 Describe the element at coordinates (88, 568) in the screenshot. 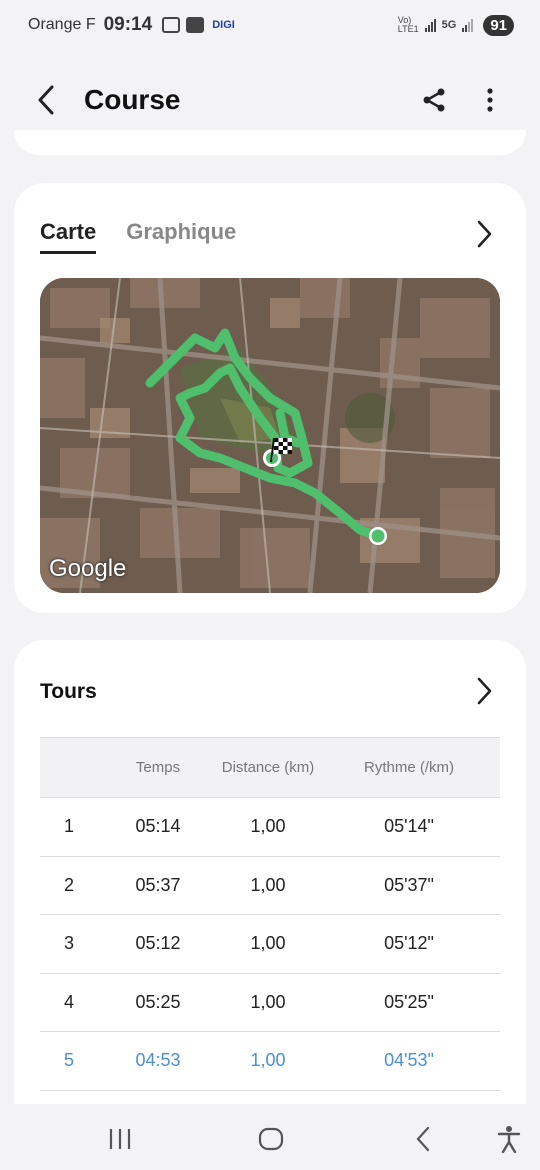

I see `google-logo: Google` at that location.